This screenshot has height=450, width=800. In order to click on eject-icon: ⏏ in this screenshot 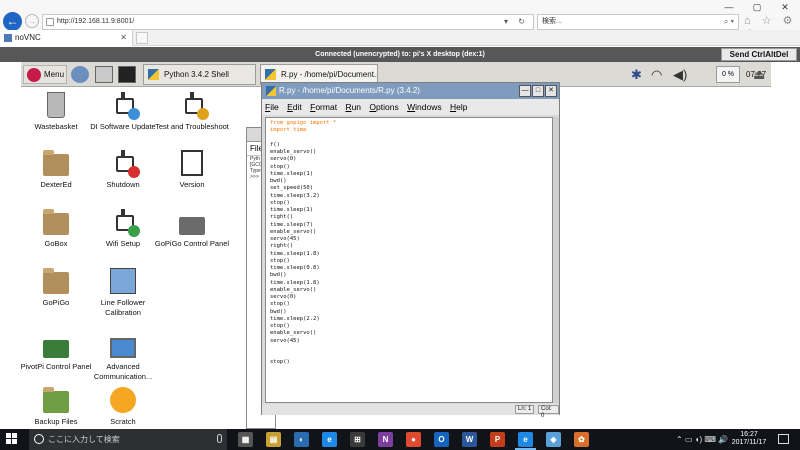, I will do `click(759, 74)`.